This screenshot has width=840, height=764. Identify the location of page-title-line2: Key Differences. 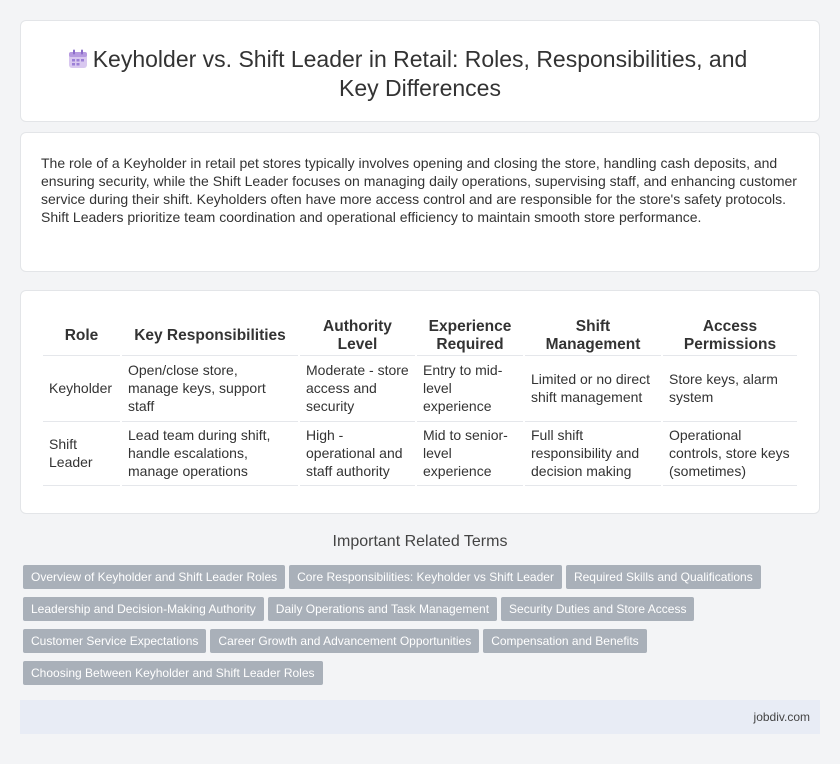
(420, 88).